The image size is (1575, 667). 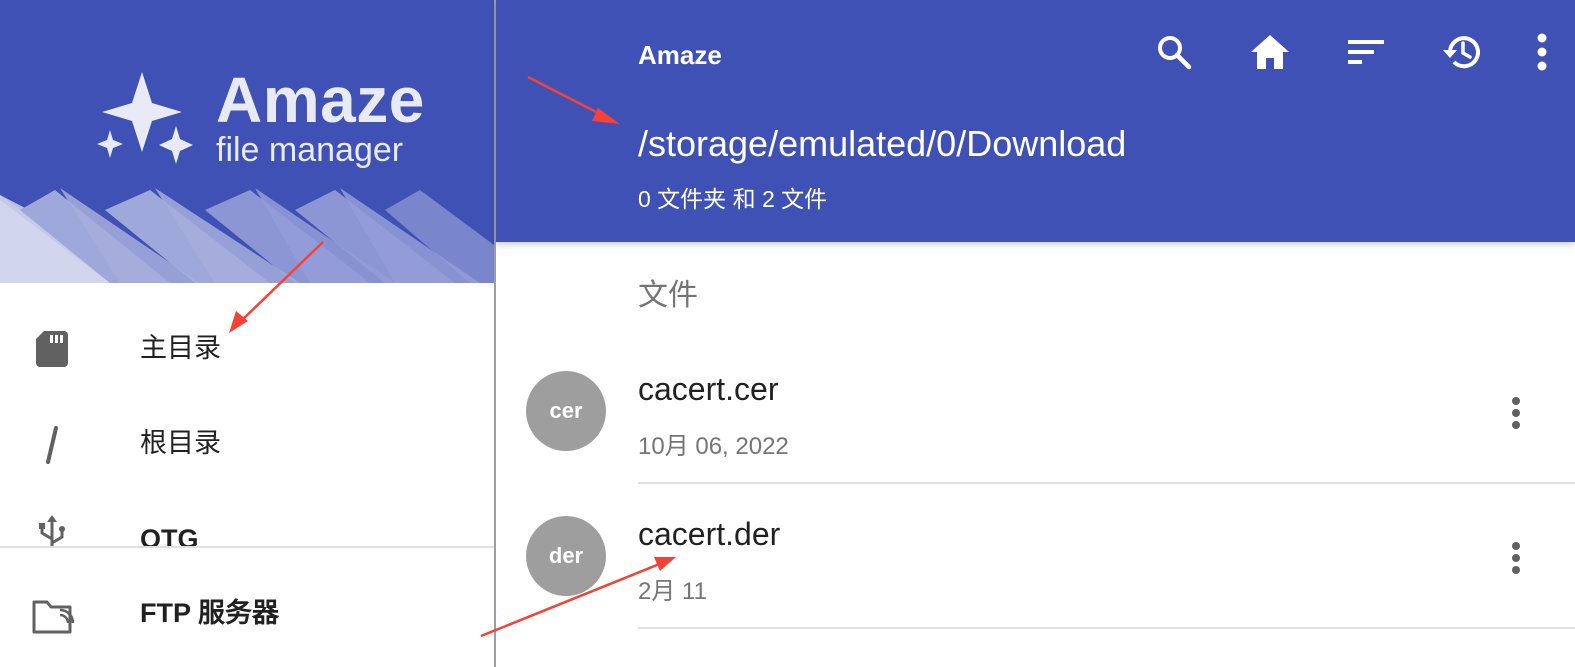 I want to click on sd-card-icon, so click(x=52, y=349).